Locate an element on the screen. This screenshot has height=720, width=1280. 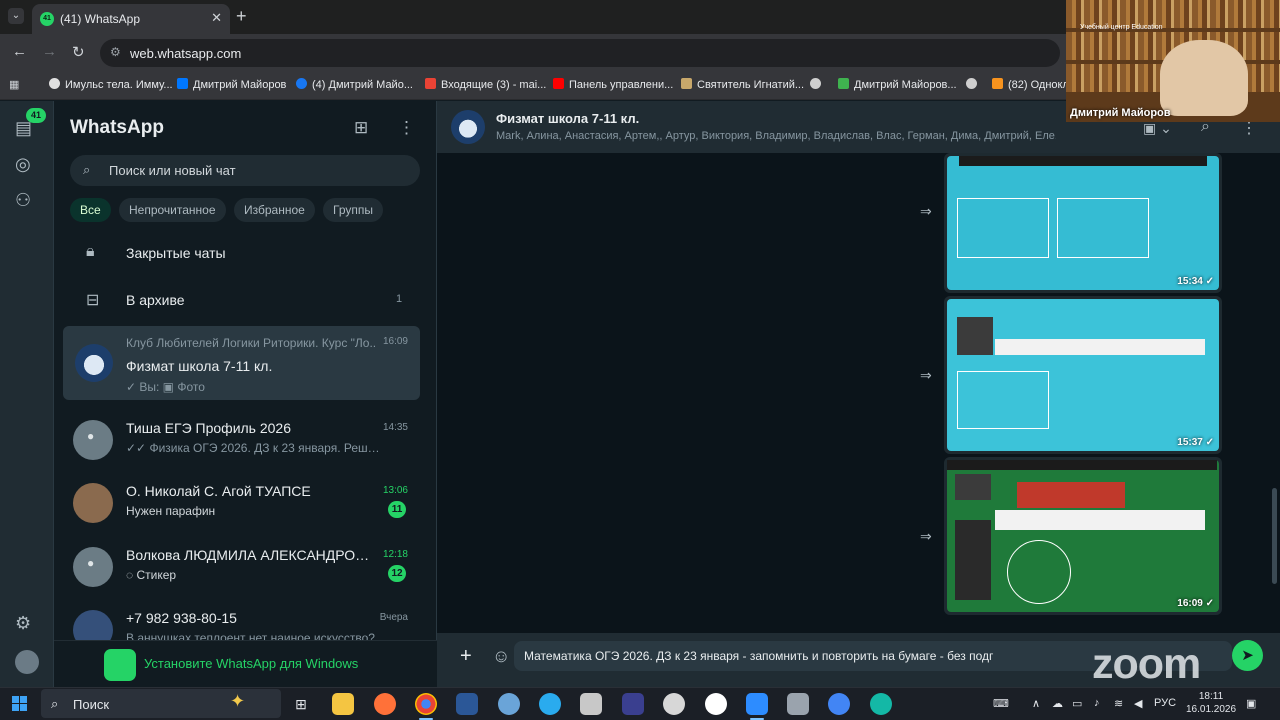
filter-all: Все is located at coordinates (90, 210).